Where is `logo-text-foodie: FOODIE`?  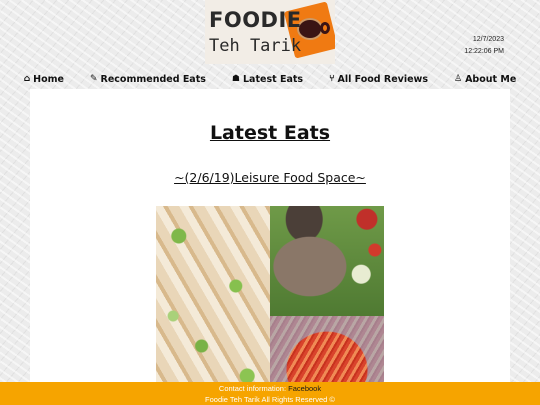 logo-text-foodie: FOODIE is located at coordinates (255, 20).